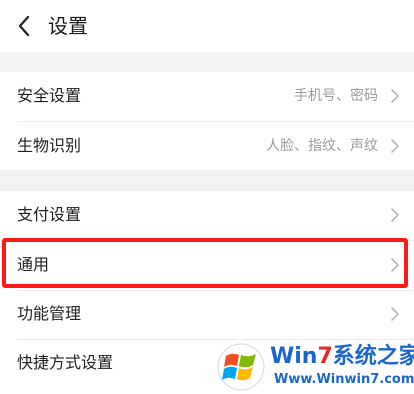 The width and height of the screenshot is (414, 394). Describe the element at coordinates (207, 146) in the screenshot. I see `settings-item-biometrics: 生物识别 人脸、指纹、声纹` at that location.